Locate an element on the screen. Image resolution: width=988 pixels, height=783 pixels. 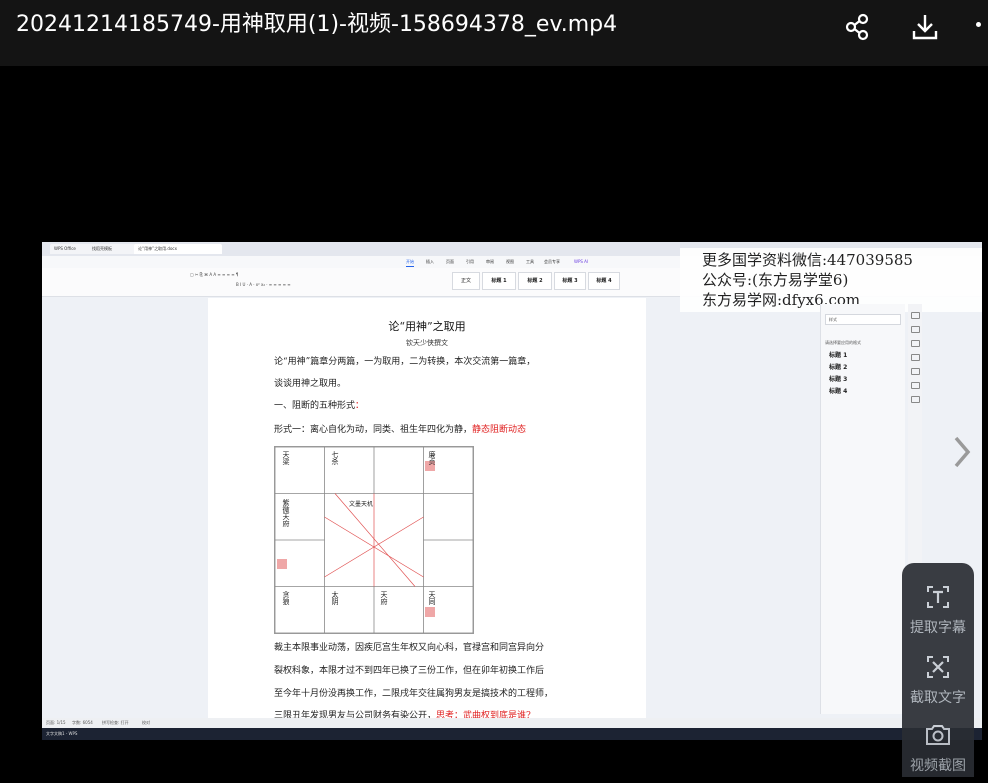
doc-title: 论“用神”之取用 is located at coordinates (427, 326).